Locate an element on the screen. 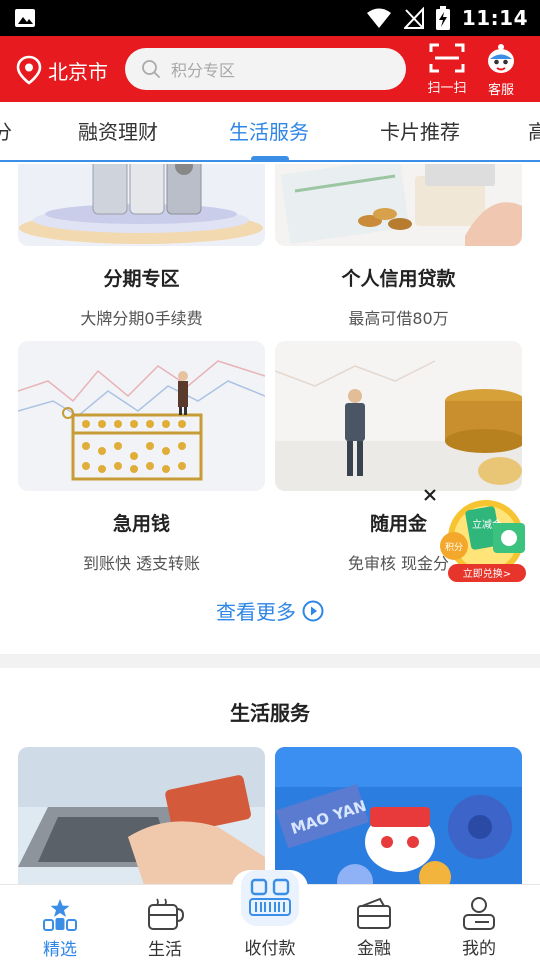  search-icon is located at coordinates (151, 69).